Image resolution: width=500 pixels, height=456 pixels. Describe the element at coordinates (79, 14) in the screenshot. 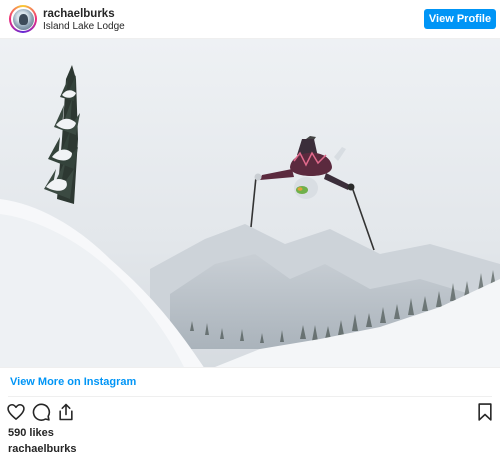

I see `header-username: rachaelburks` at that location.